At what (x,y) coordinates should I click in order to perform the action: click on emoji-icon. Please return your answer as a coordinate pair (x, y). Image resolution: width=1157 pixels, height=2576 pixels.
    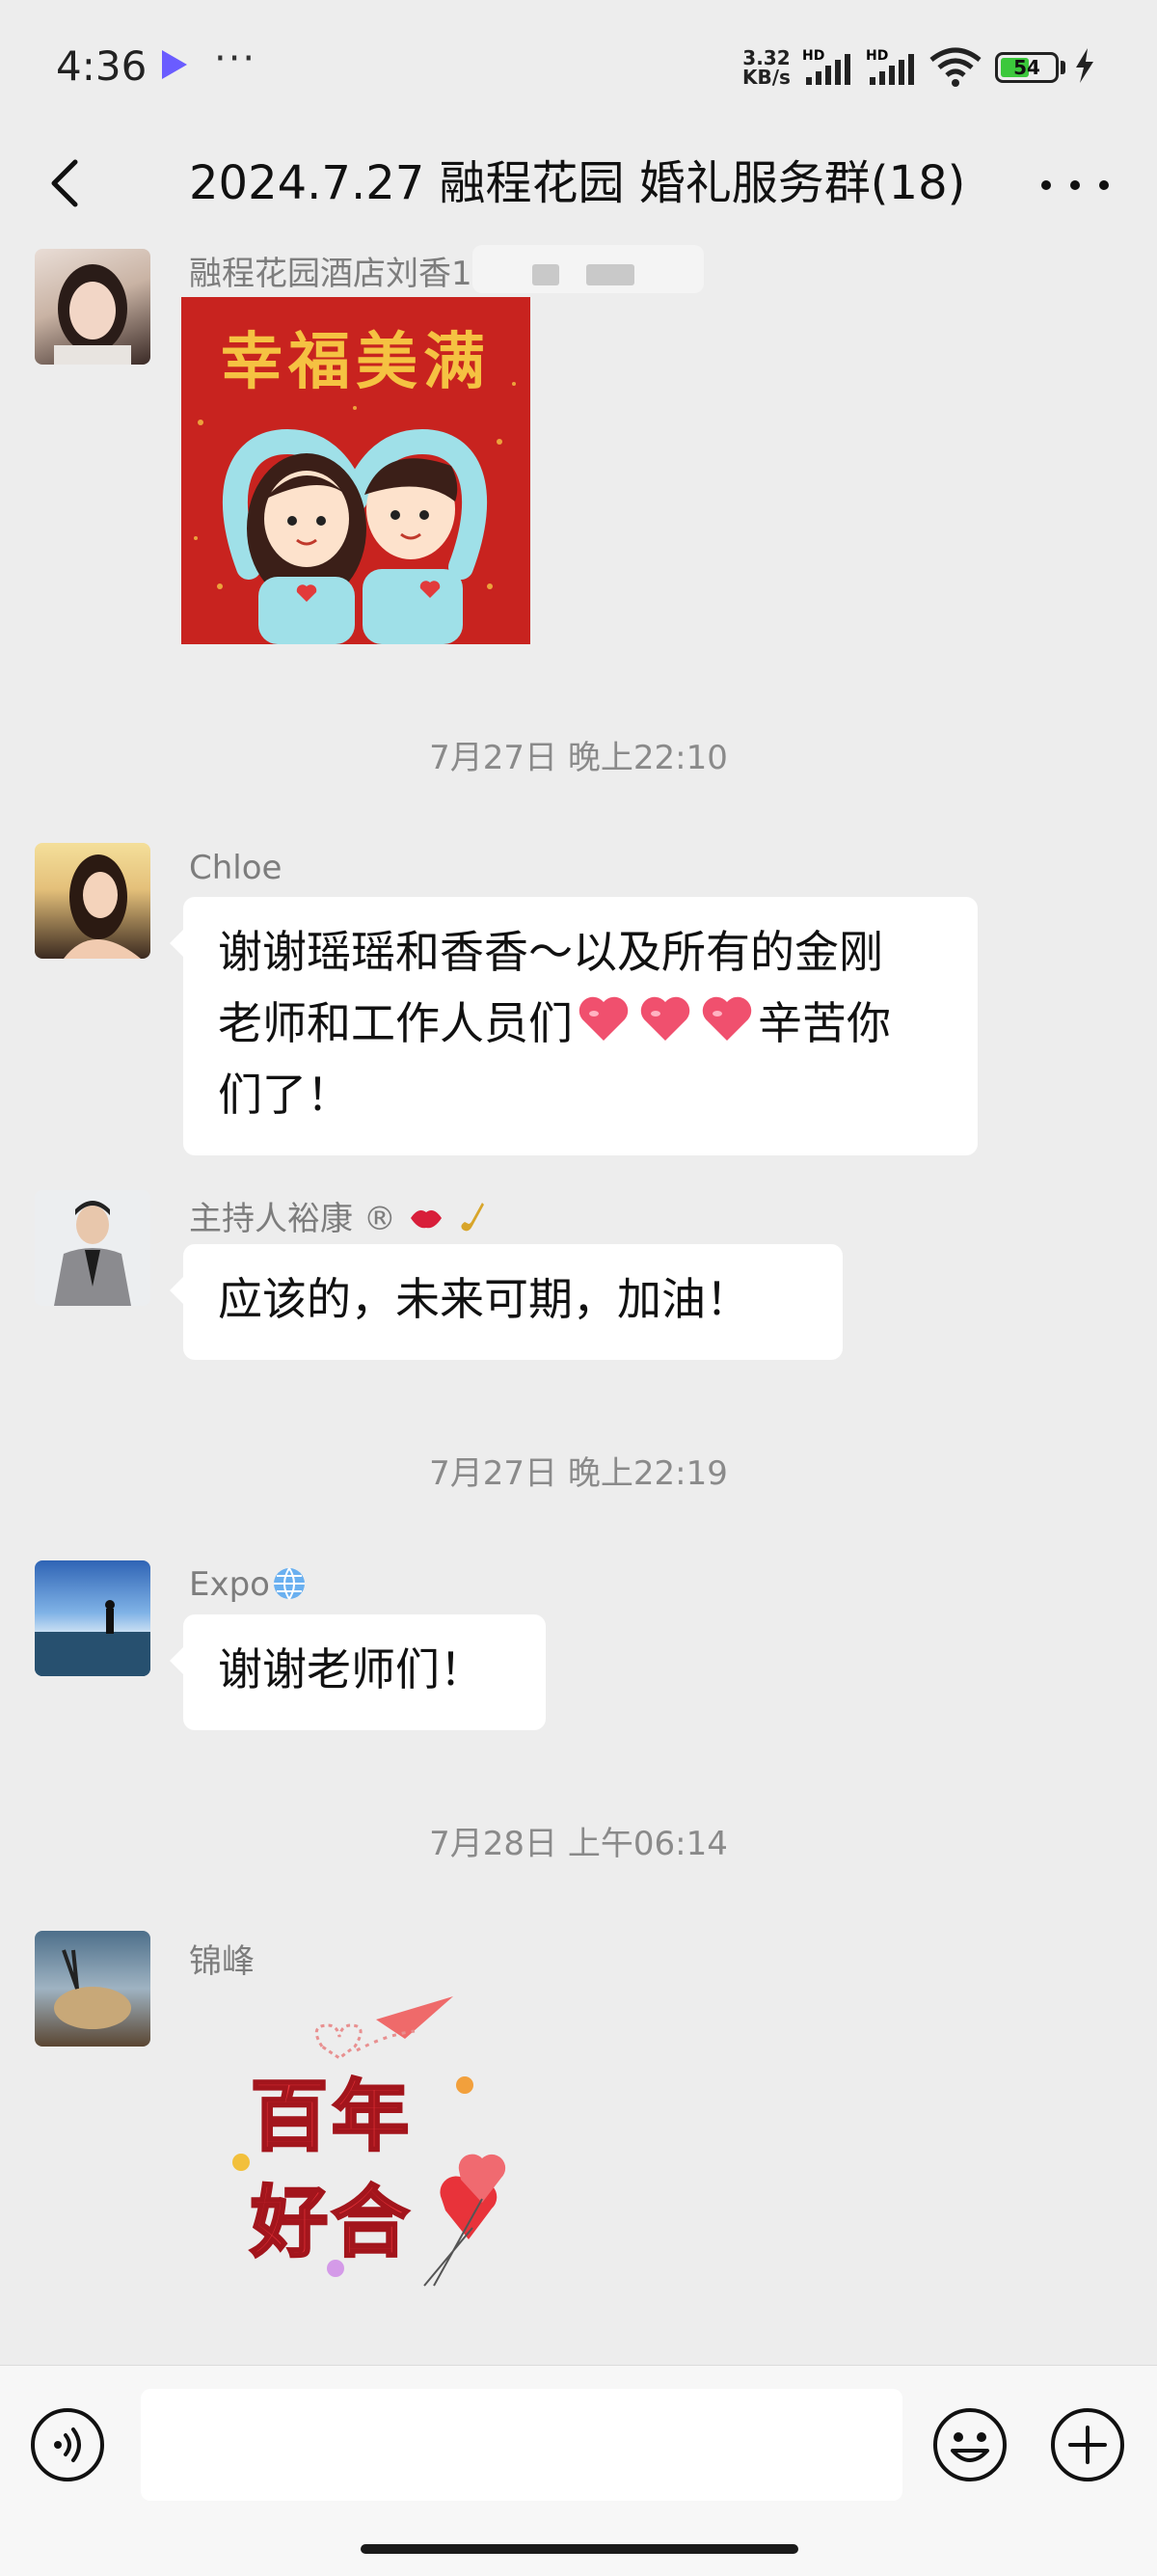
    Looking at the image, I should click on (970, 2444).